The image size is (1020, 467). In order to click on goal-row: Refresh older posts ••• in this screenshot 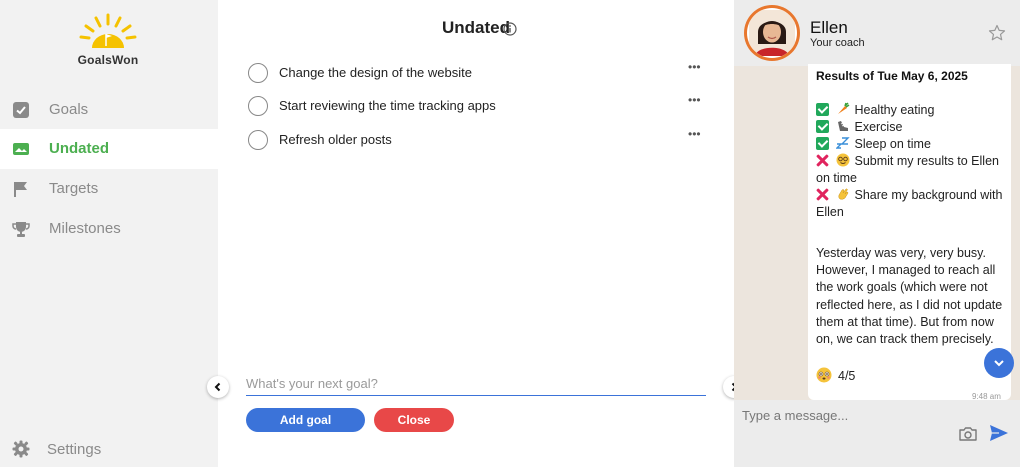, I will do `click(478, 140)`.